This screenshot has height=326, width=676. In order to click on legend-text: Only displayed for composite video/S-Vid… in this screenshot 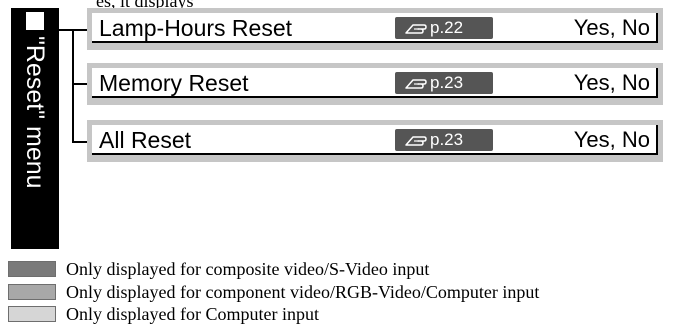, I will do `click(248, 269)`.